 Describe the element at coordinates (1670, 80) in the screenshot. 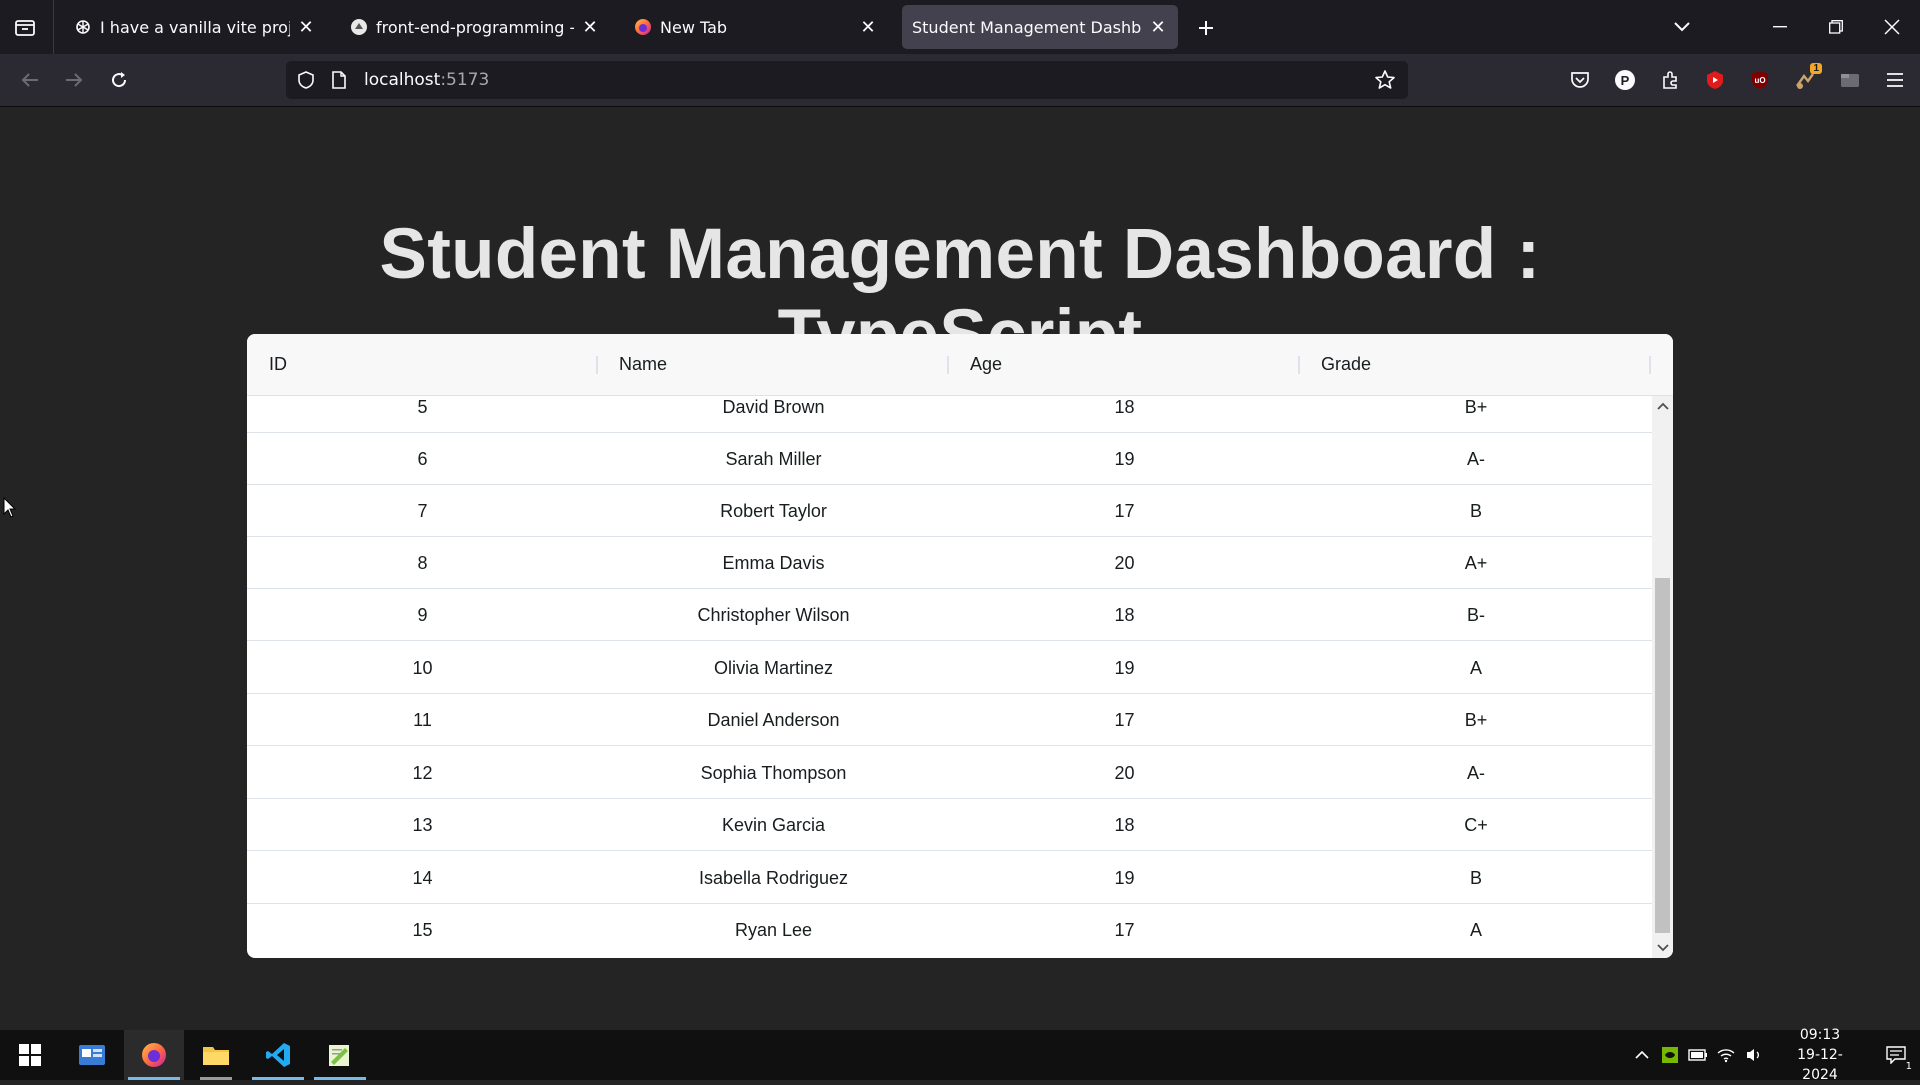

I see `extensions-puzzle-icon` at that location.